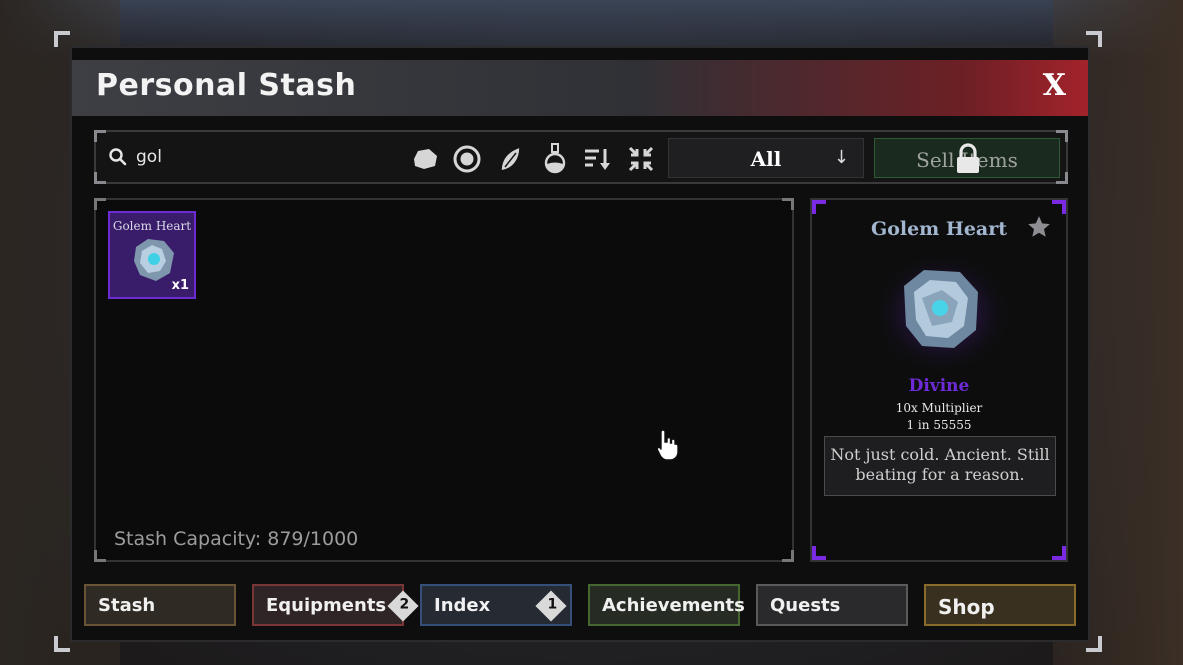  I want to click on item-name: Golem Heart, so click(152, 226).